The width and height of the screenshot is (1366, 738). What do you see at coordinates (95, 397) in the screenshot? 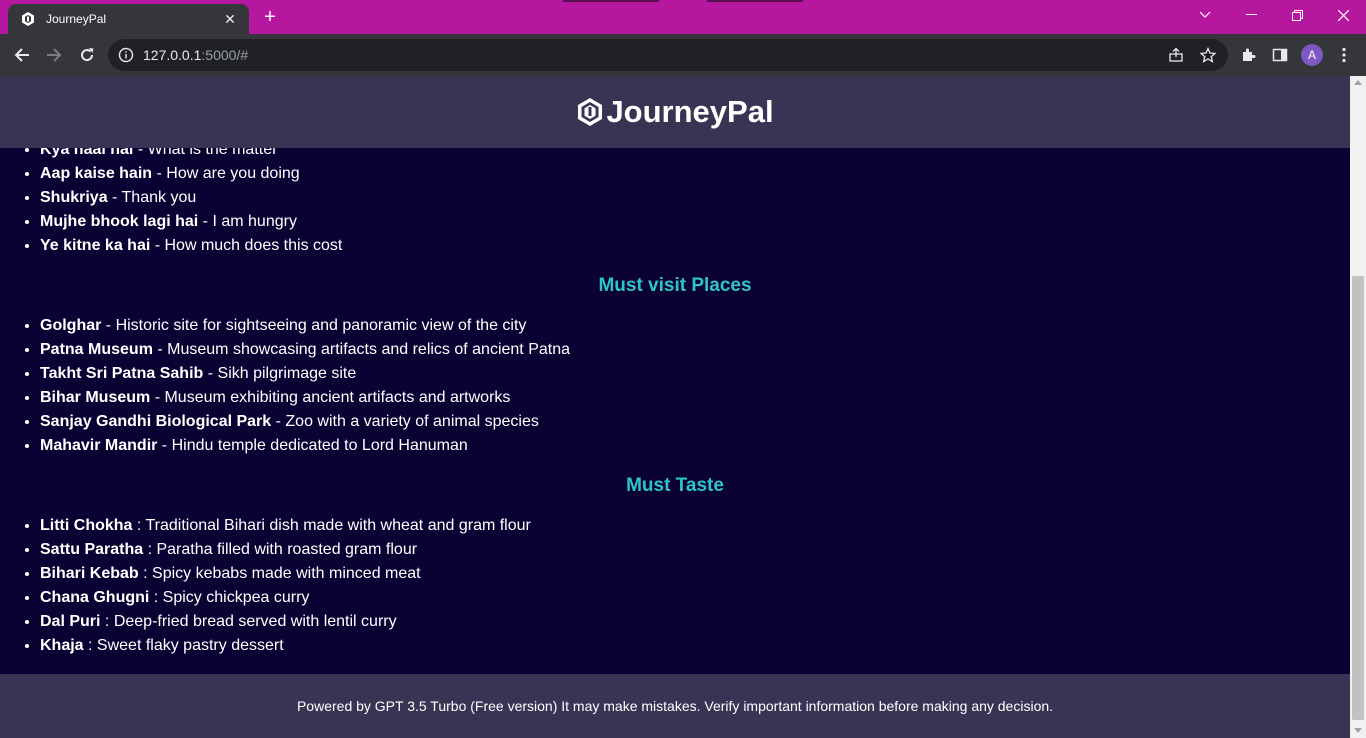
I see `item-term: Bihar Museum` at bounding box center [95, 397].